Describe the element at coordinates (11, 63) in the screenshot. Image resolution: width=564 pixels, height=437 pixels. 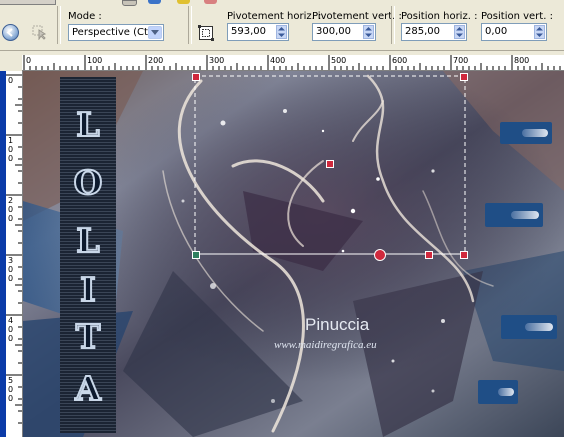
I see `ruler-corner` at that location.